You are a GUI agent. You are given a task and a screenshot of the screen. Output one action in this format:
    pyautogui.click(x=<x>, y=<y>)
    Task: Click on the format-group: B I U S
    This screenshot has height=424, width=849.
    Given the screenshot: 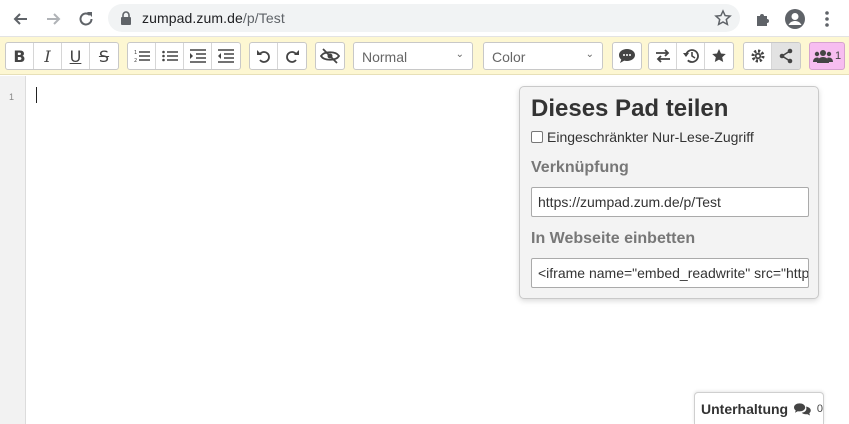 What is the action you would take?
    pyautogui.click(x=62, y=56)
    